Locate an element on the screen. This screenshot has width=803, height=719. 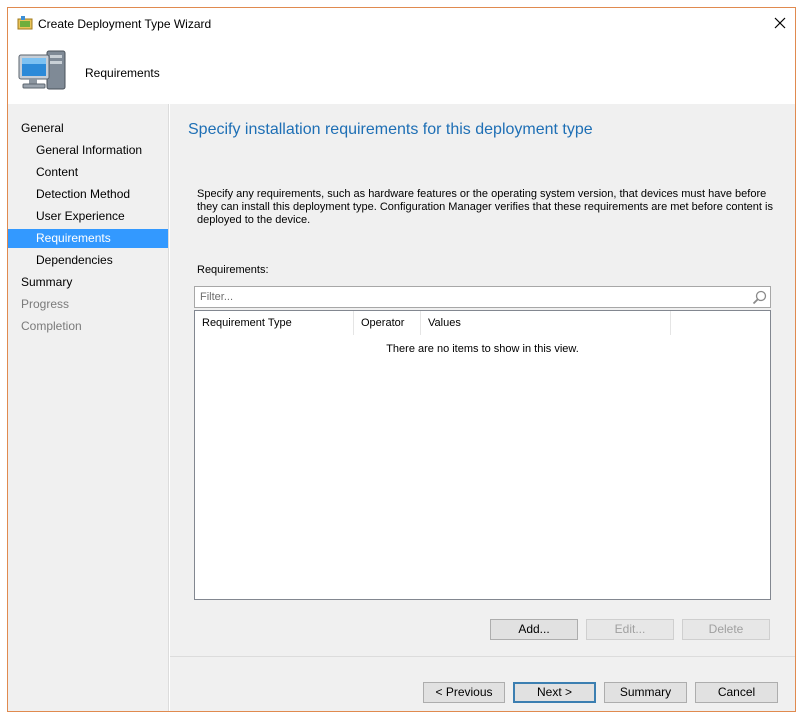
title-bar: Create Deployment Type Wizard is located at coordinates (401, 23).